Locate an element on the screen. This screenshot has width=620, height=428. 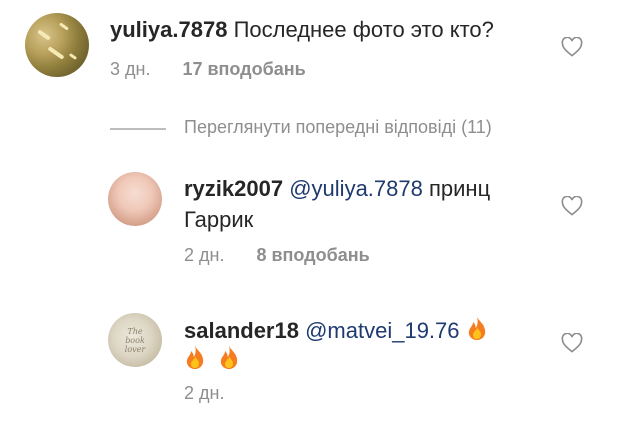
avatar: The book lover is located at coordinates (135, 340).